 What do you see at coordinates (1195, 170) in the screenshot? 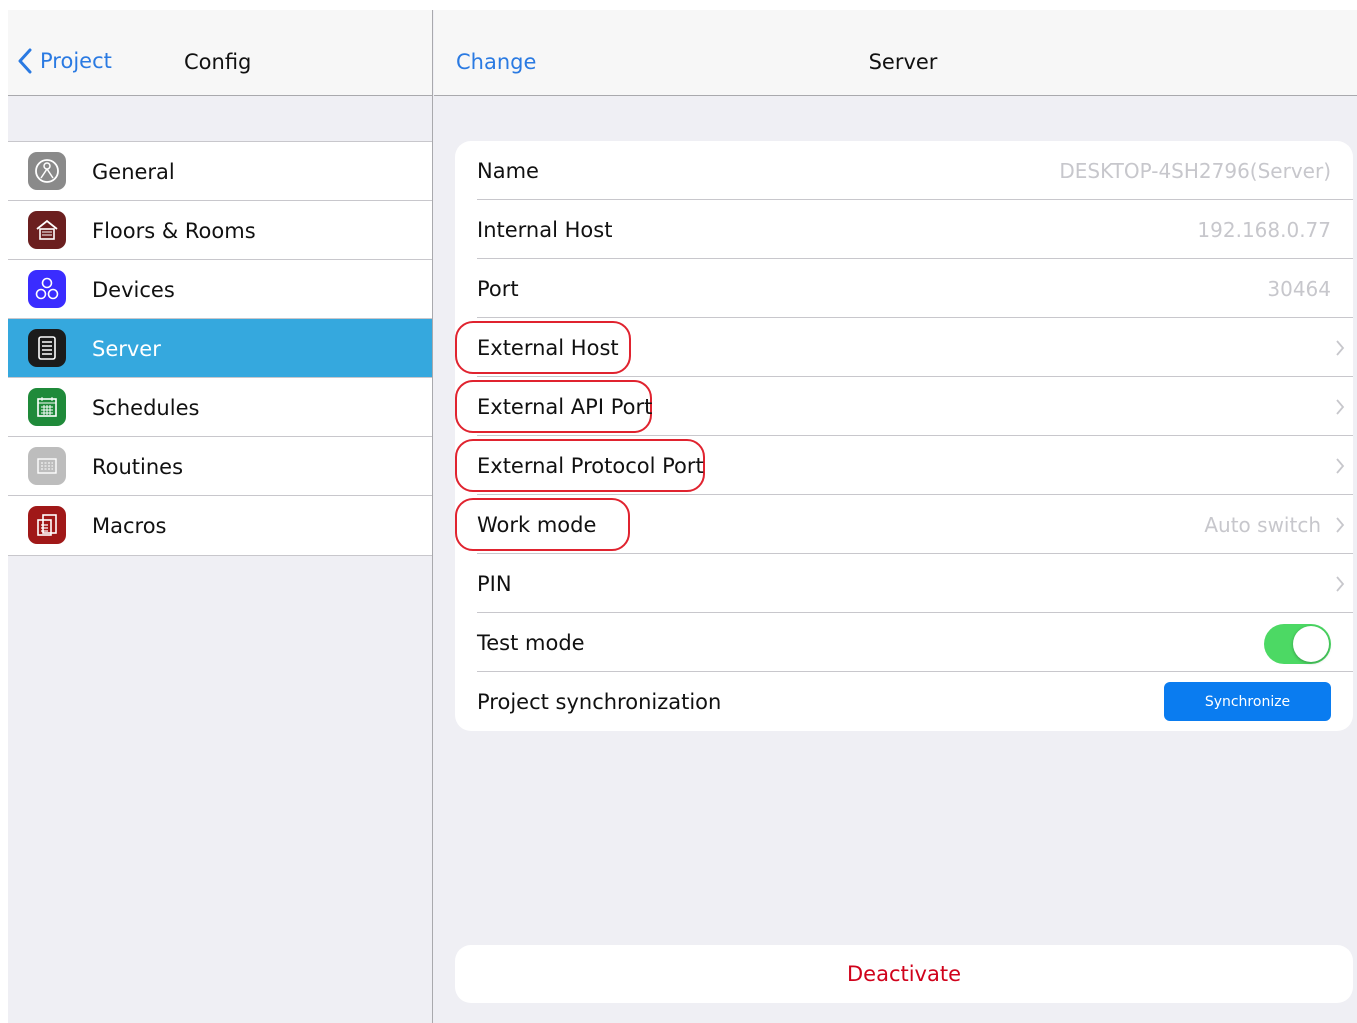
I see `row-value: DESKTOP-4SH2796(Server)` at bounding box center [1195, 170].